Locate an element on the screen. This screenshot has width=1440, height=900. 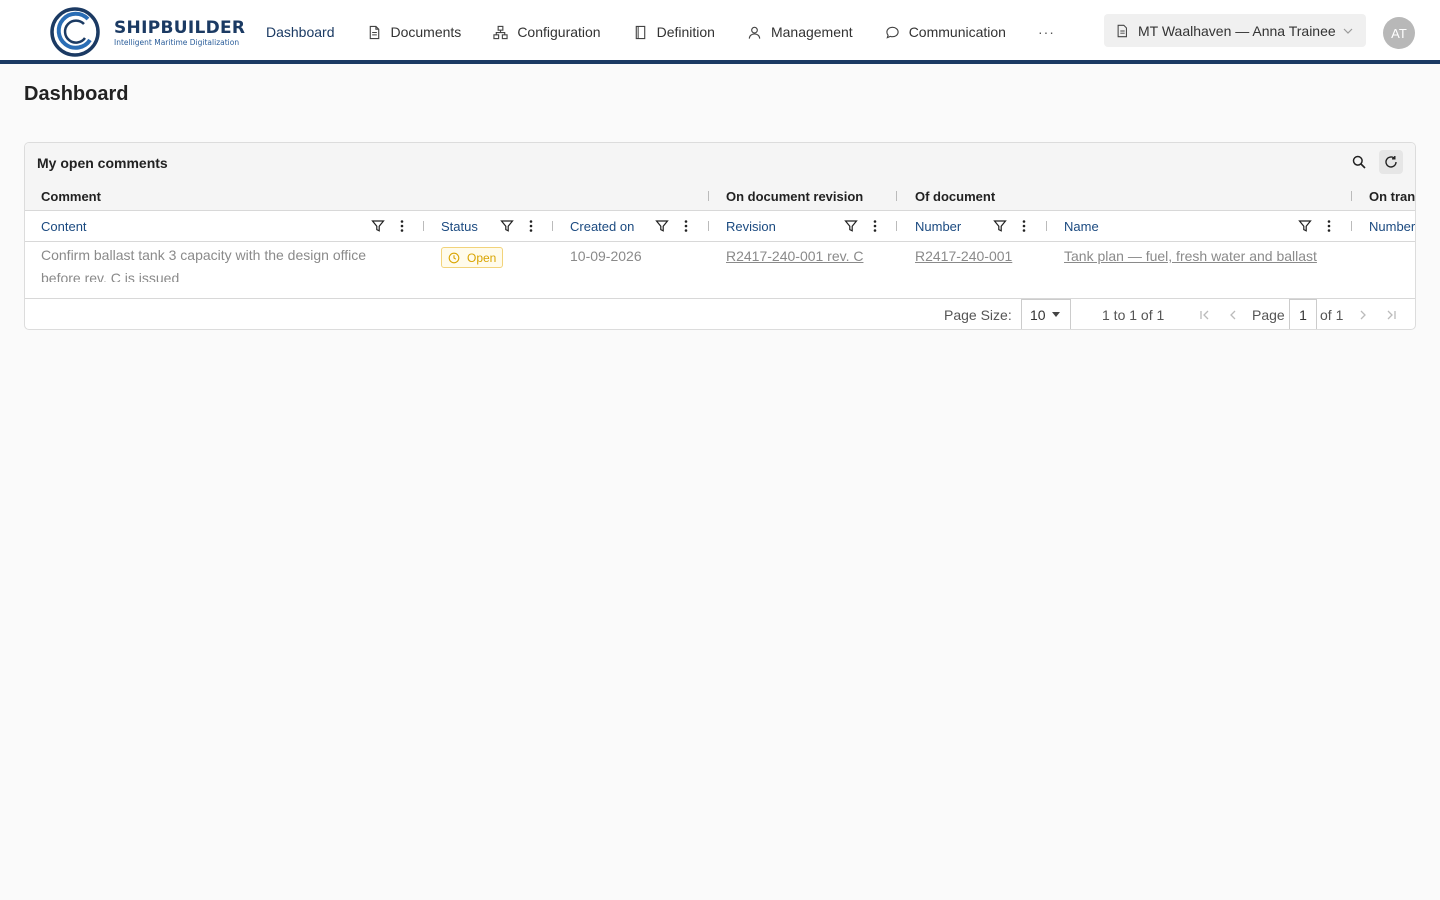
group-document-revision: On document revision is located at coordinates (795, 196).